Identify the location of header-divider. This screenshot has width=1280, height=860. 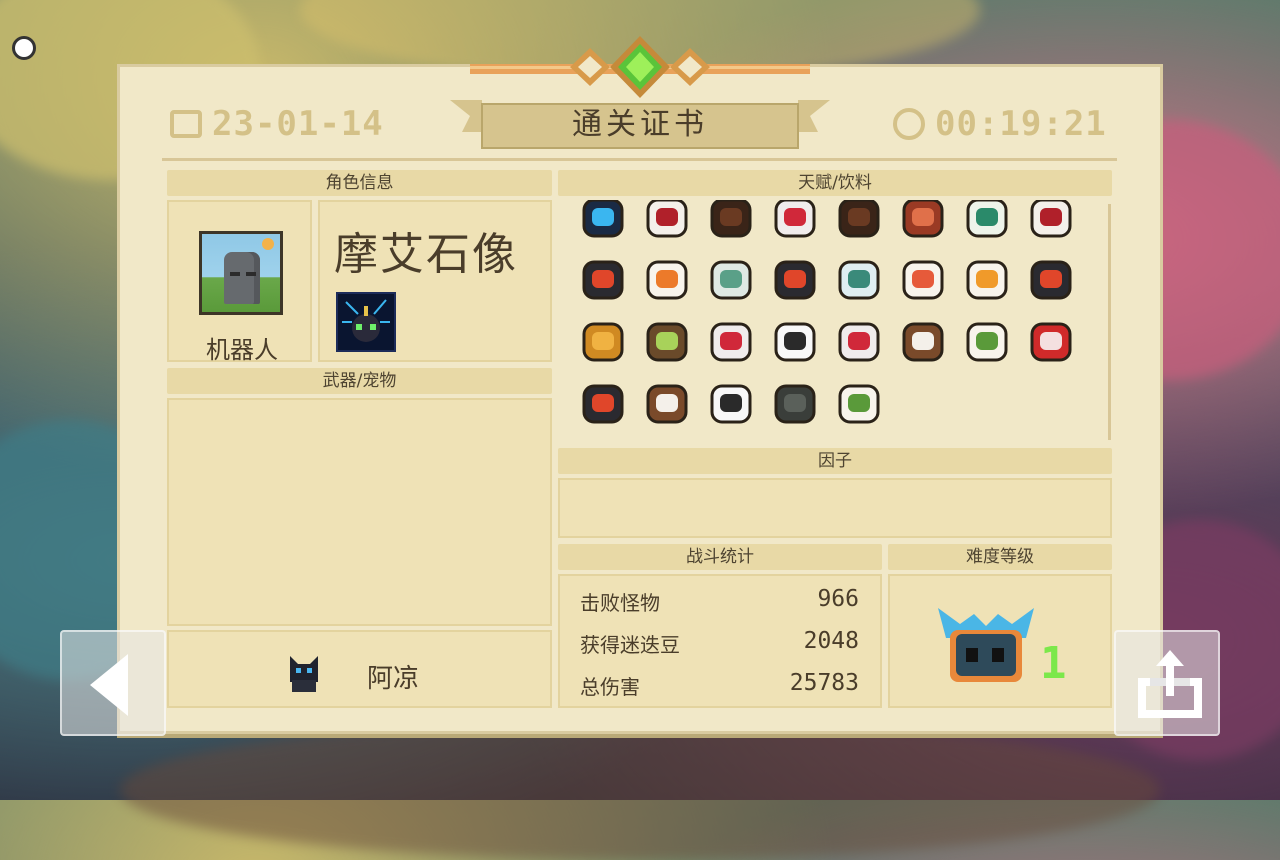
(639, 159).